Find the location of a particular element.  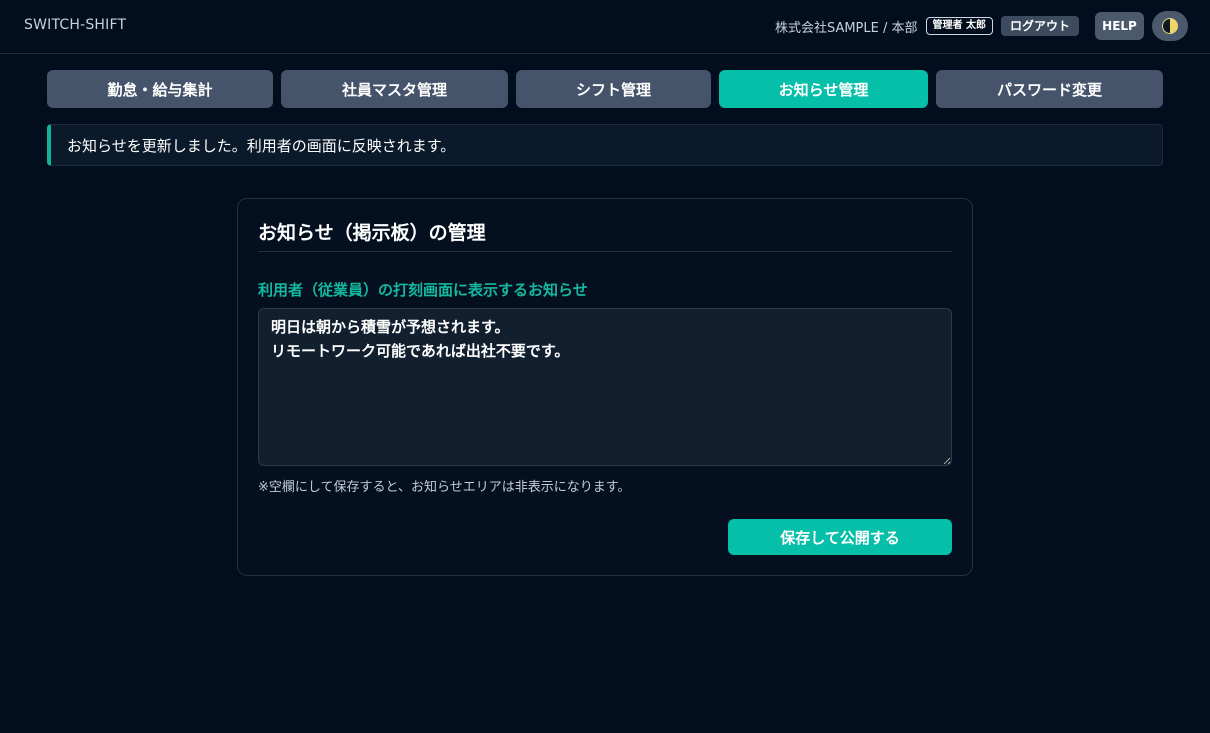

save-publish-button: 保存して公開する is located at coordinates (840, 537).